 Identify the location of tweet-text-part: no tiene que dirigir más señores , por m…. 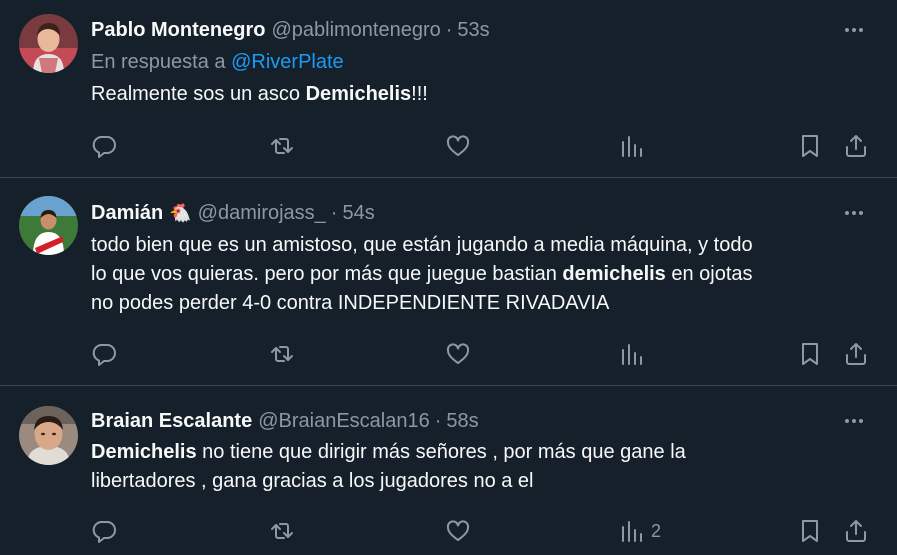
(441, 452).